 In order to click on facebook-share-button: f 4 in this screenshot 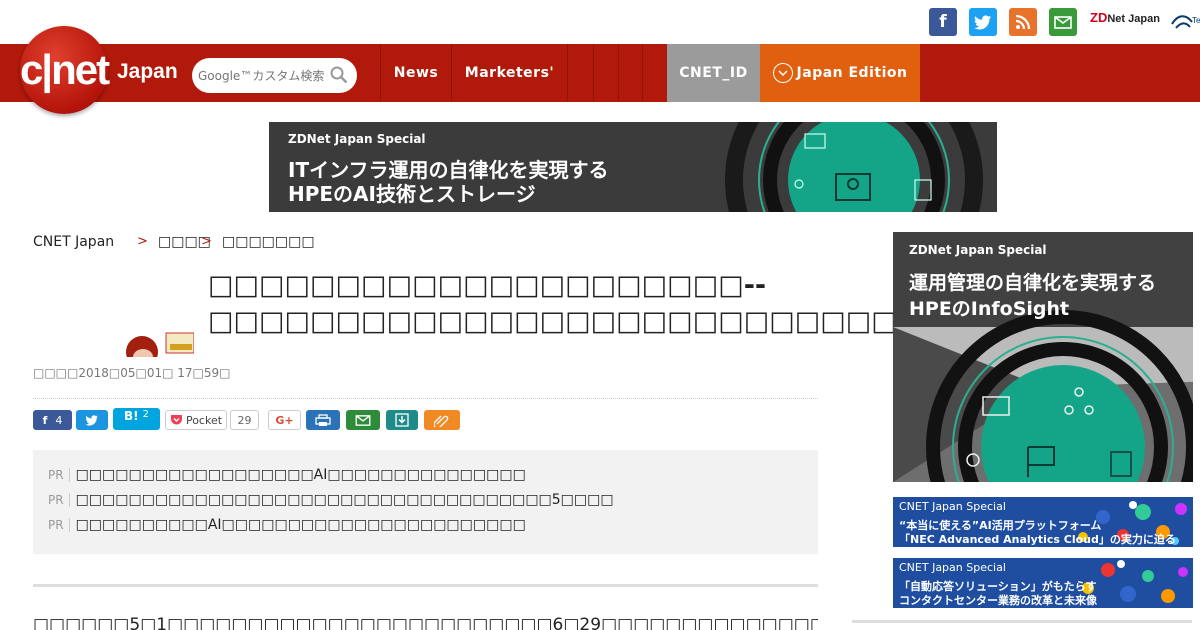, I will do `click(52, 420)`.